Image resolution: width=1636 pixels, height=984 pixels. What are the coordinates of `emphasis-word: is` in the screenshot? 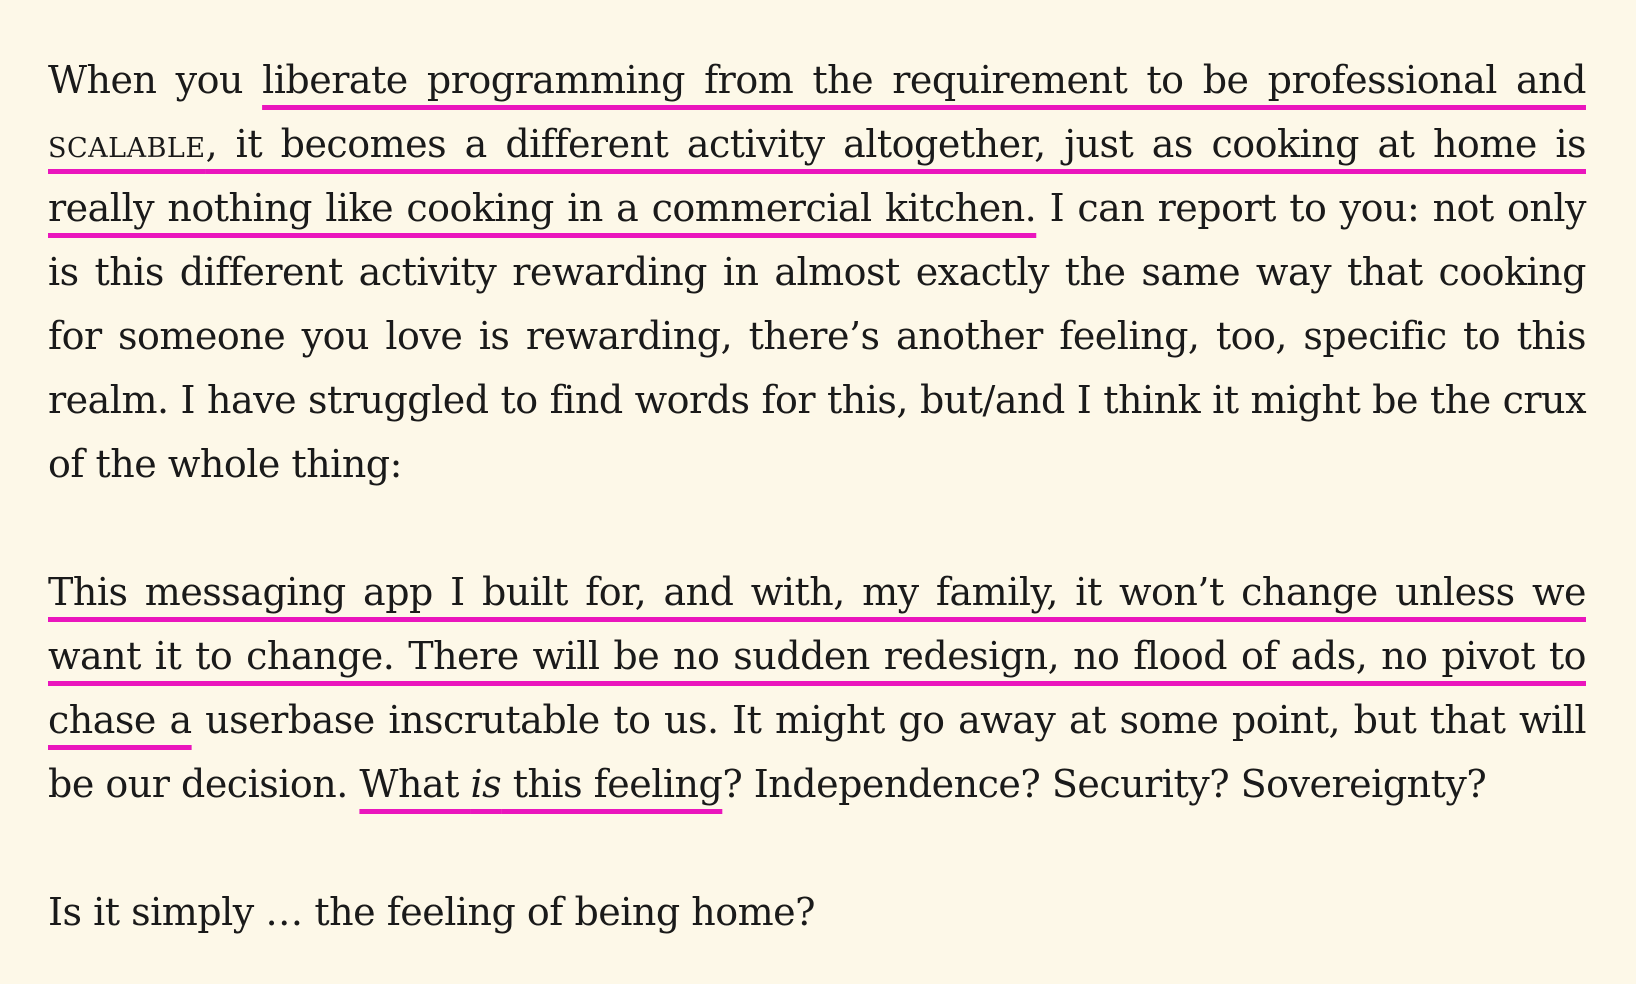 It's located at (486, 784).